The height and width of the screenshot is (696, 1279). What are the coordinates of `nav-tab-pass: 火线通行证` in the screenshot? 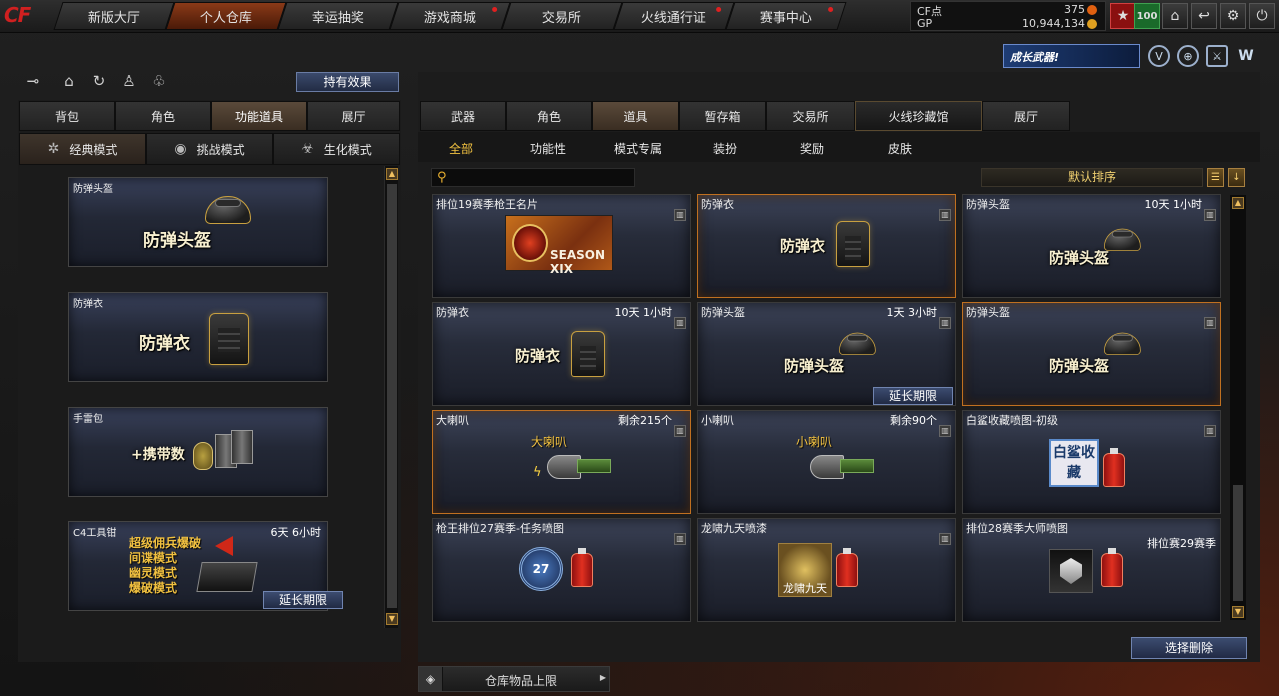 It's located at (674, 16).